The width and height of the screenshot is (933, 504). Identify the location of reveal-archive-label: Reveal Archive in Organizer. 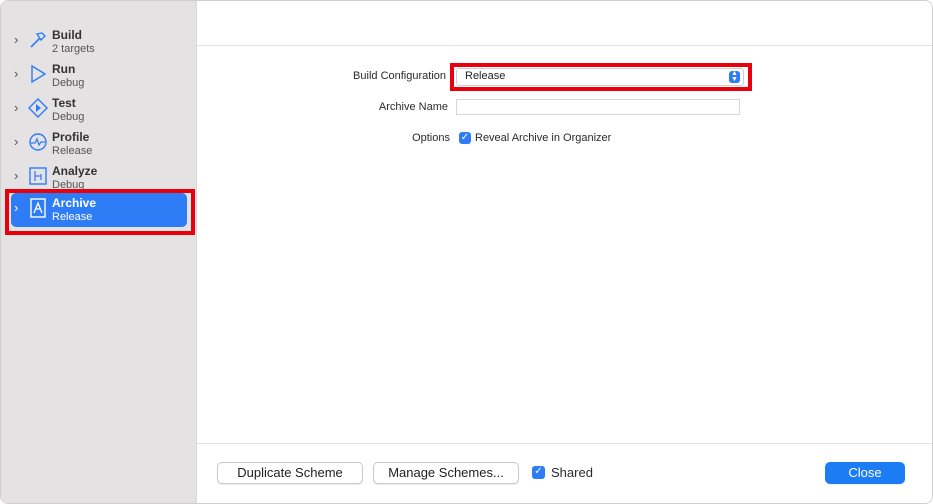
(543, 138).